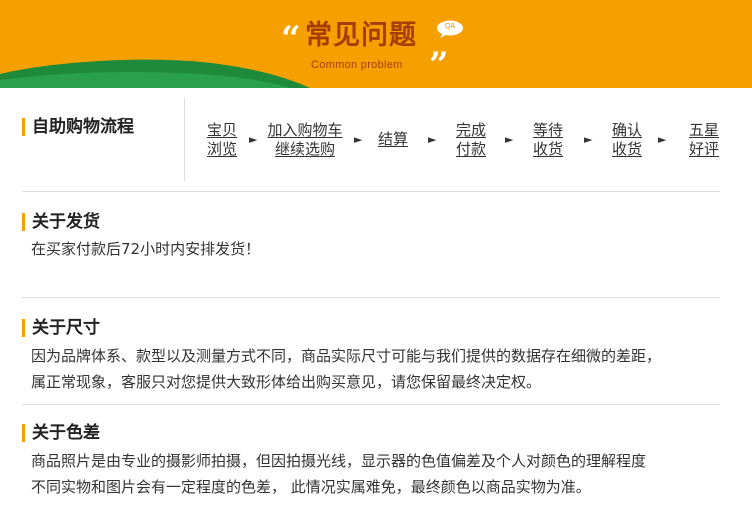  Describe the element at coordinates (184, 139) in the screenshot. I see `vertical-divider` at that location.